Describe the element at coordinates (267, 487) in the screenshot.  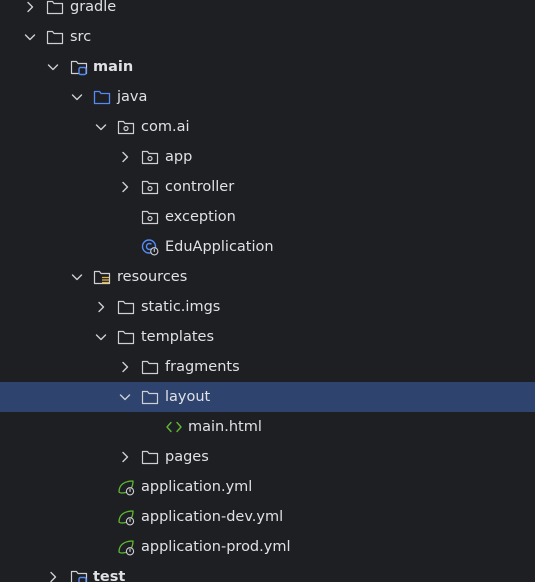
I see `tree-item-application-yml: application.yml` at that location.